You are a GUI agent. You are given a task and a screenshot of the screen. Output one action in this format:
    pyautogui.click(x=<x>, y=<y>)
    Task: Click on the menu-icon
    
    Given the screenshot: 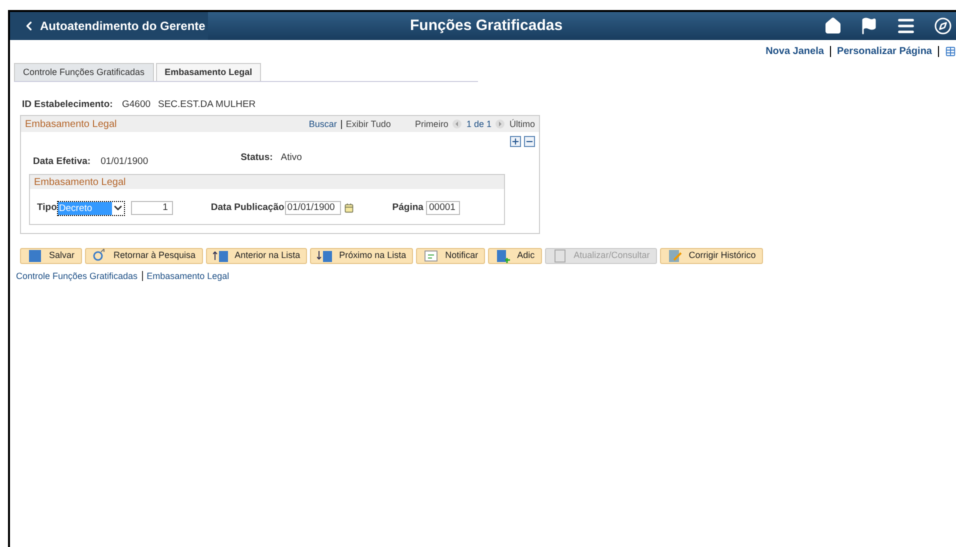 What is the action you would take?
    pyautogui.click(x=906, y=26)
    